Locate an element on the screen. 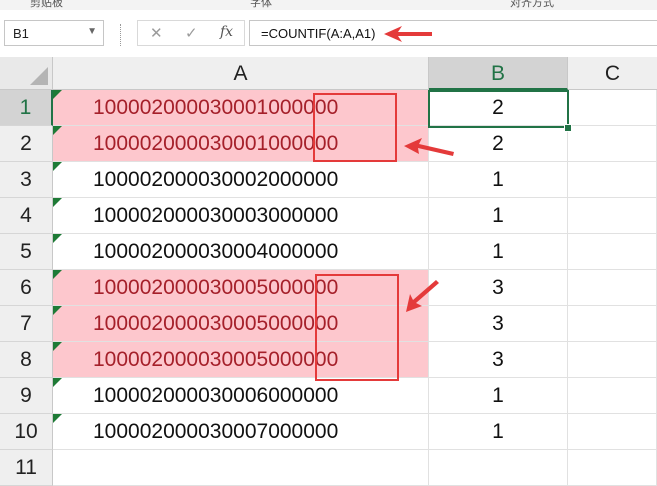 This screenshot has width=657, height=486. cell-b4: 1 is located at coordinates (498, 216).